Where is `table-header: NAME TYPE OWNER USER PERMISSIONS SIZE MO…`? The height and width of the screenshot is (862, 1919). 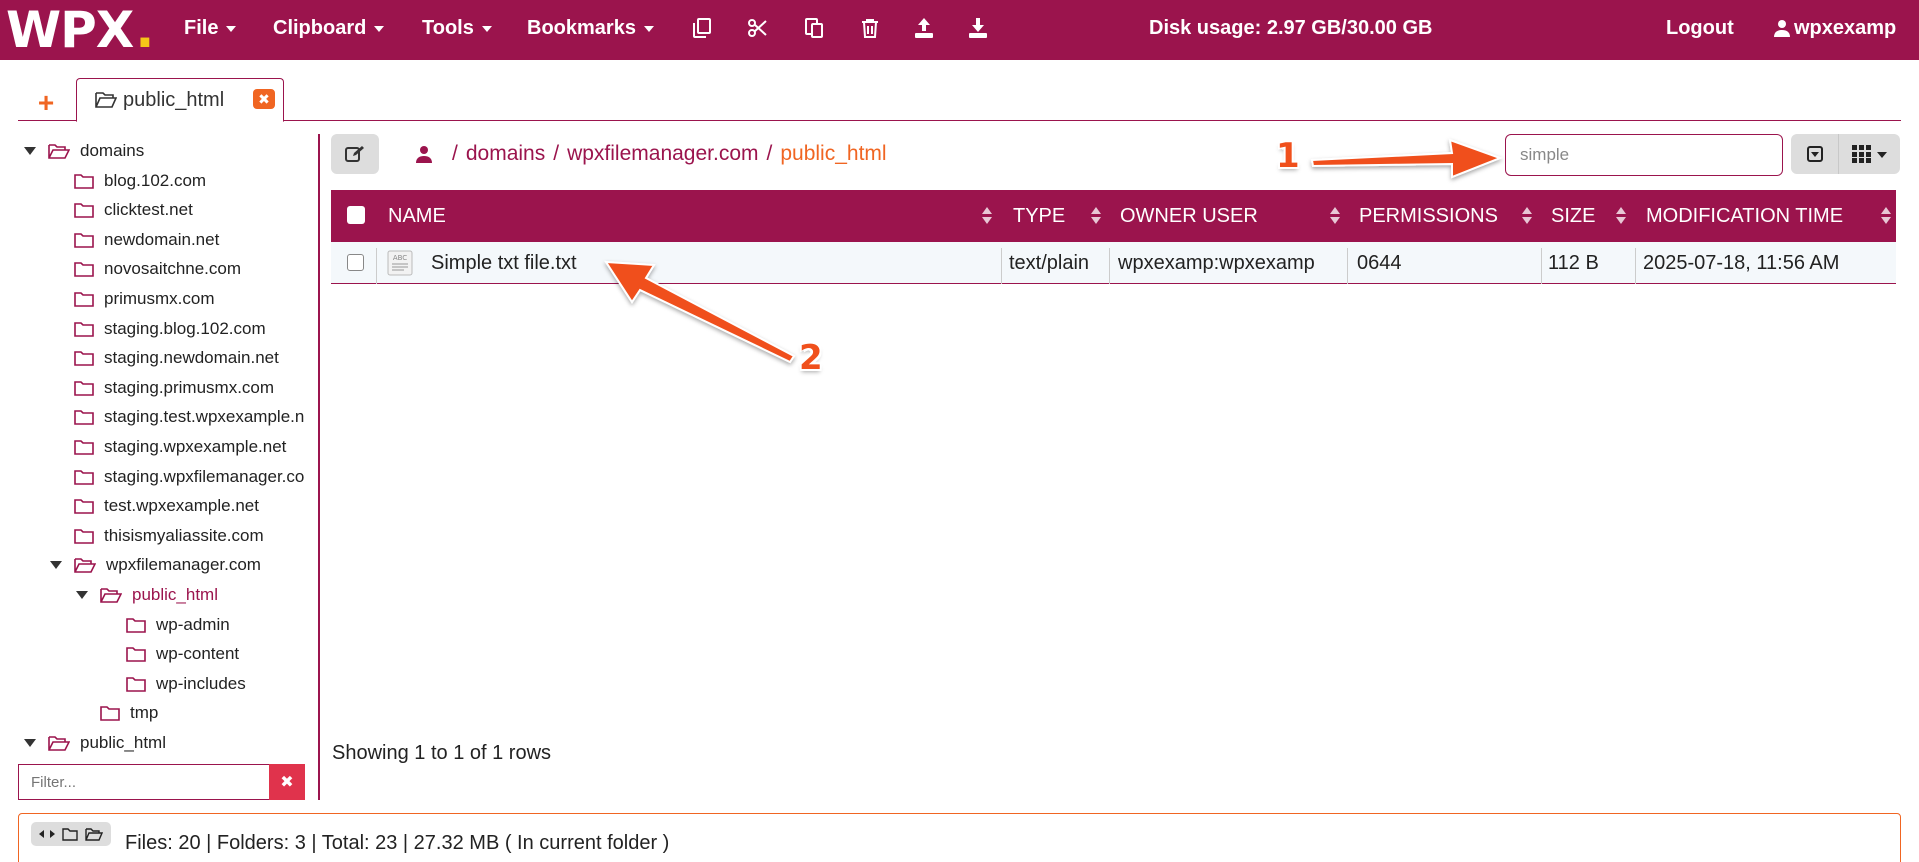
table-header: NAME TYPE OWNER USER PERMISSIONS SIZE MO… is located at coordinates (1113, 216).